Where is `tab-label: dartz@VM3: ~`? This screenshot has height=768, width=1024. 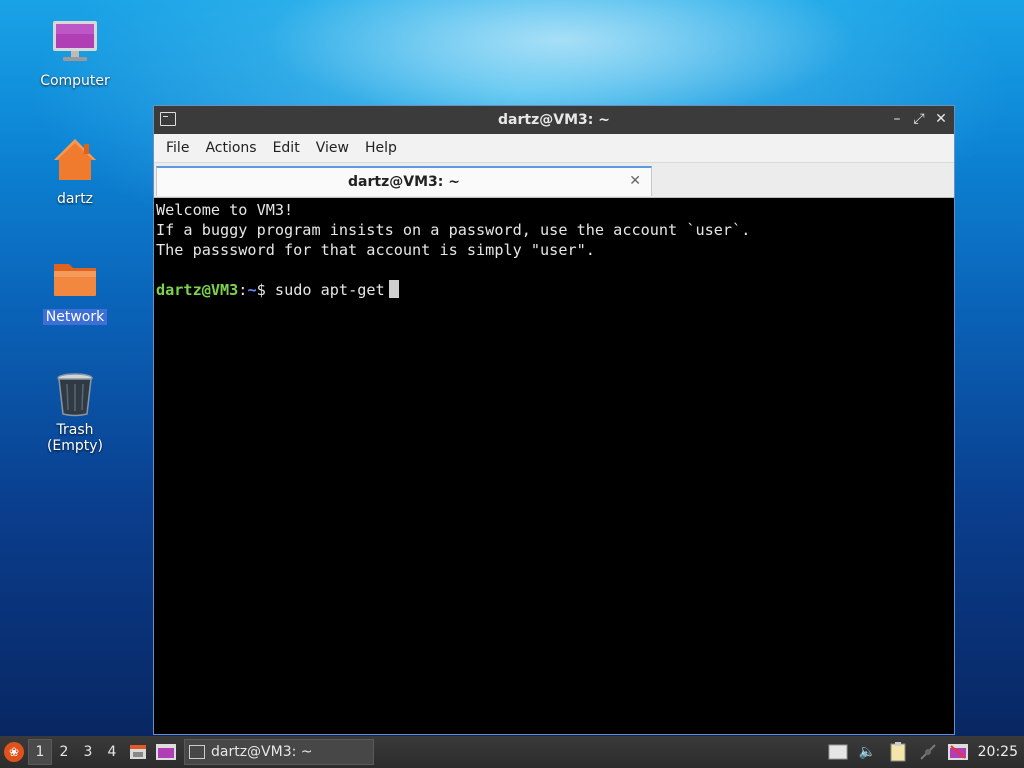 tab-label: dartz@VM3: ~ is located at coordinates (404, 182).